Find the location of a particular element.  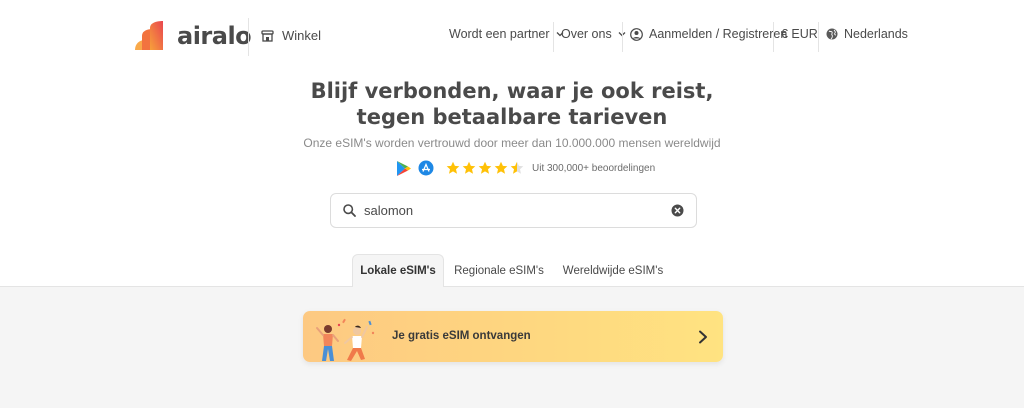

rating-text: Uit 300,000+ beoordelingen is located at coordinates (594, 168).